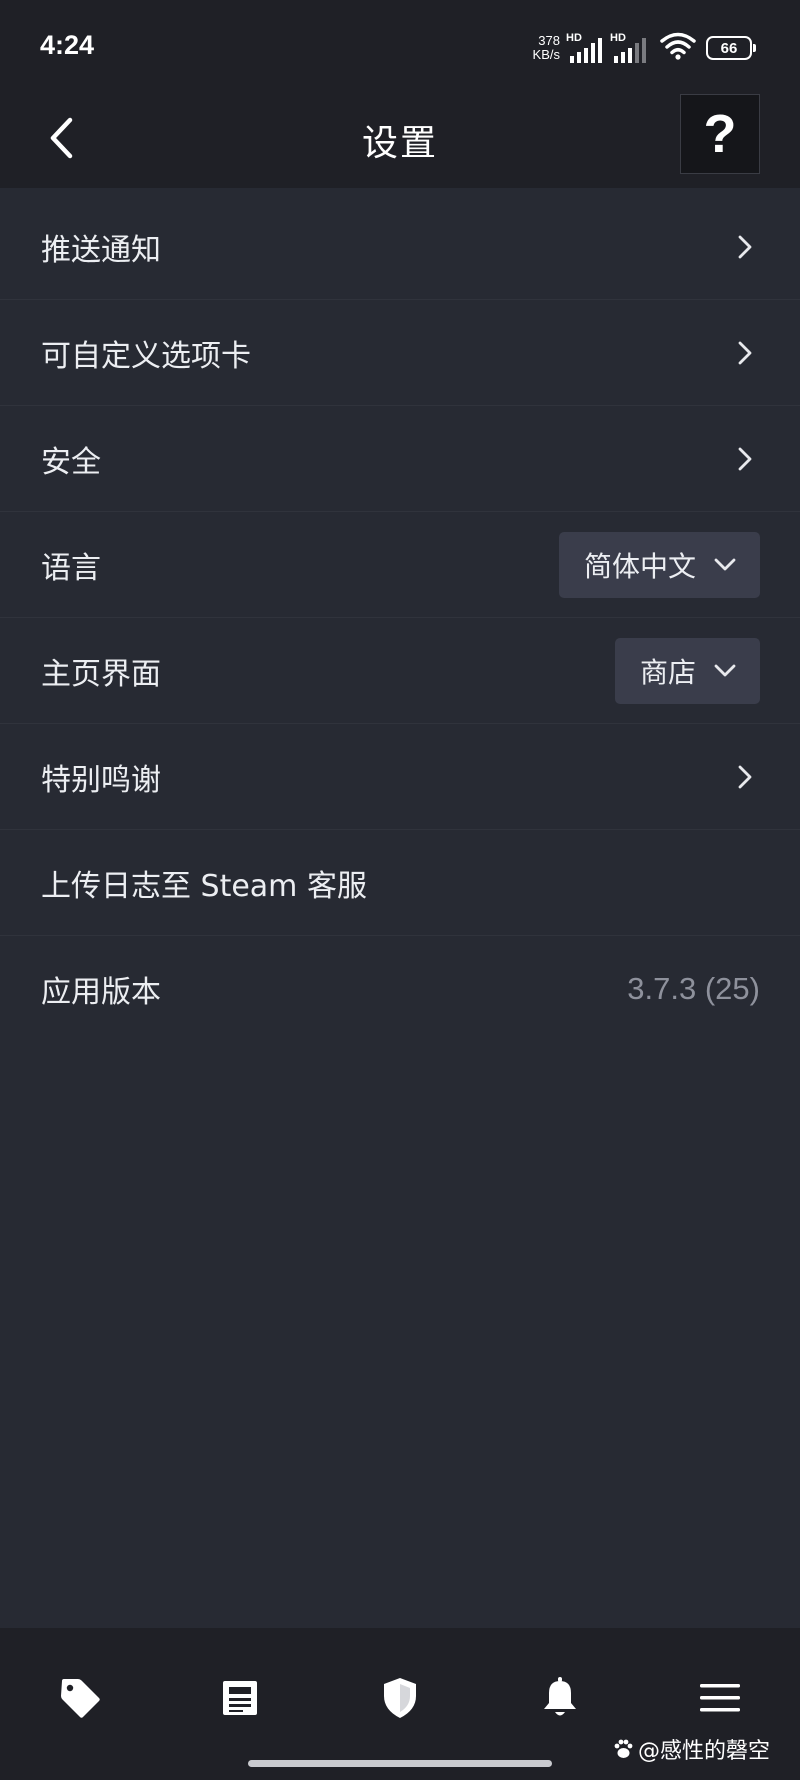 This screenshot has width=800, height=1780. I want to click on paw-icon, so click(623, 1749).